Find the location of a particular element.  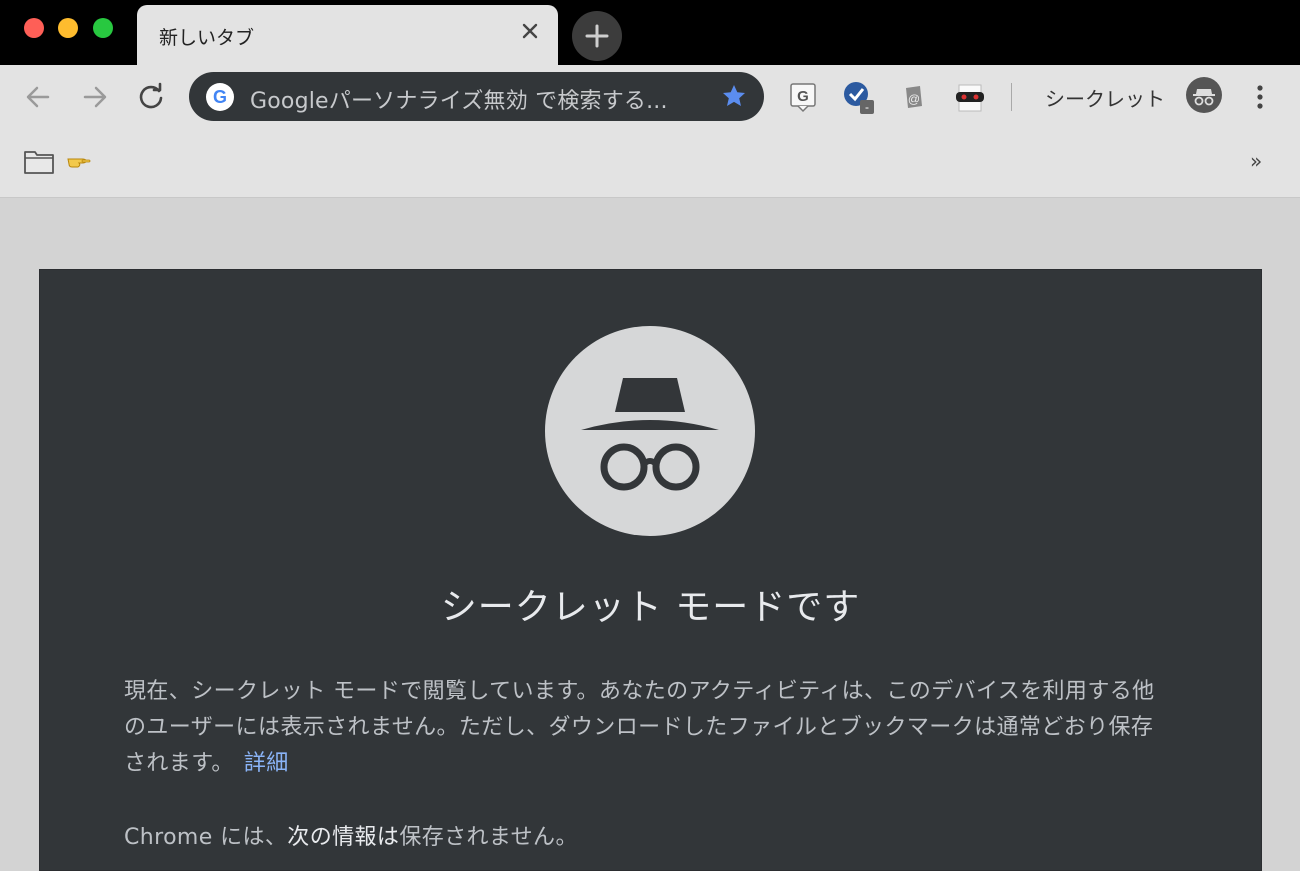

forward-button is located at coordinates (95, 97).